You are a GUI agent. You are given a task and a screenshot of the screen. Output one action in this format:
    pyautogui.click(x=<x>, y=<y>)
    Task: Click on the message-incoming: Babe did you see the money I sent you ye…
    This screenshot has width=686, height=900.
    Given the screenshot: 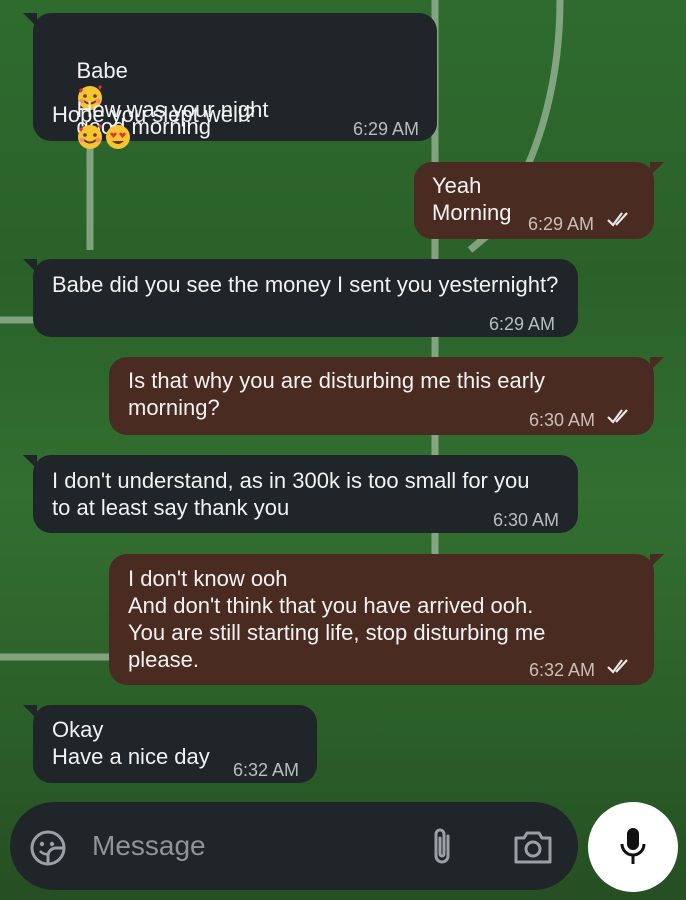 What is the action you would take?
    pyautogui.click(x=300, y=298)
    